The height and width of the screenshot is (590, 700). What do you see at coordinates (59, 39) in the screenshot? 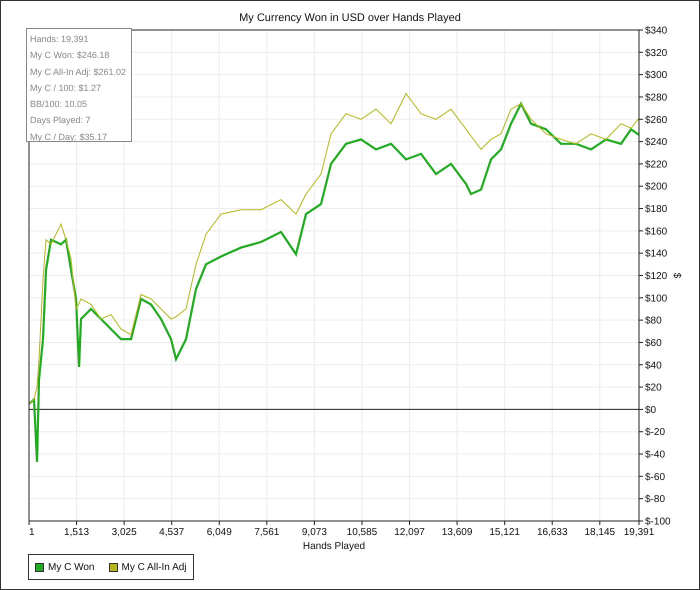
I see `stats-line: Hands: 19,391` at bounding box center [59, 39].